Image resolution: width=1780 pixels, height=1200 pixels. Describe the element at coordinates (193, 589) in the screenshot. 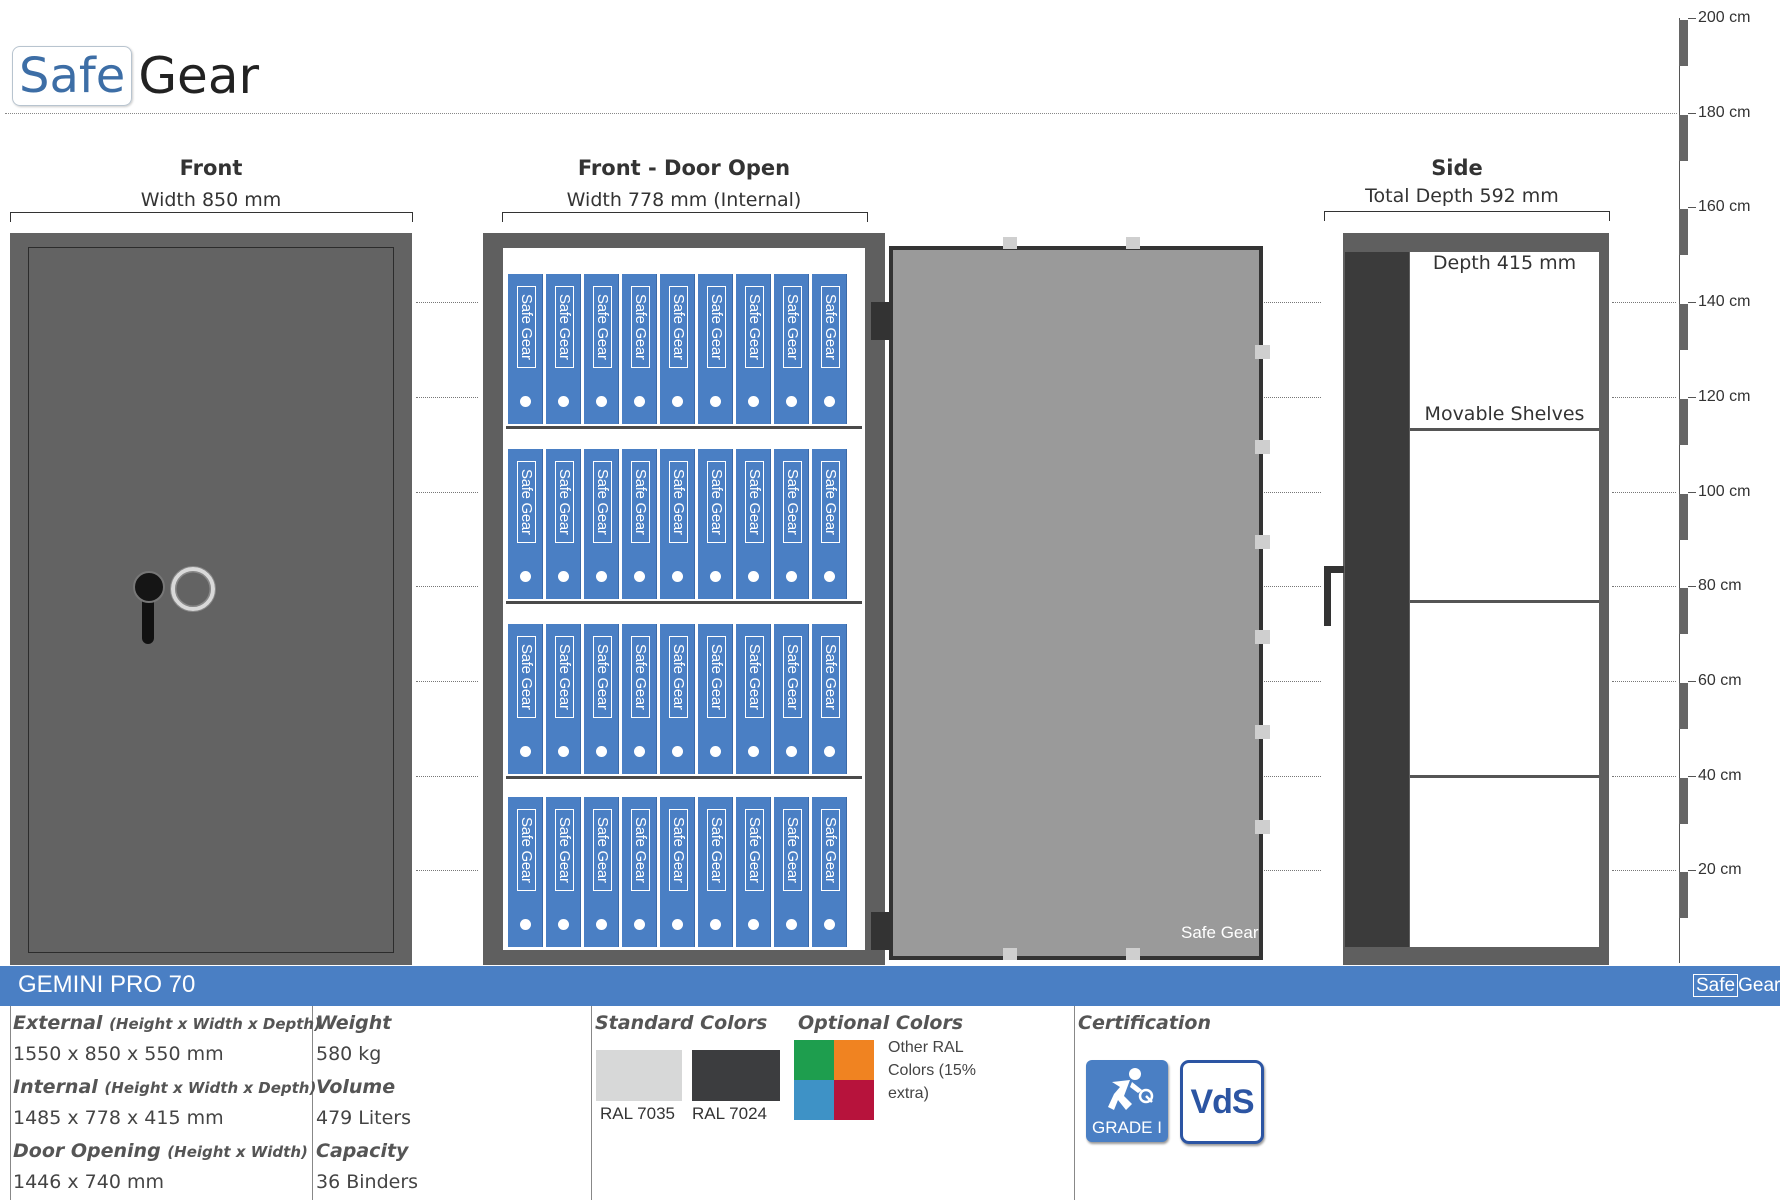

I see `lock-dial-icon` at that location.